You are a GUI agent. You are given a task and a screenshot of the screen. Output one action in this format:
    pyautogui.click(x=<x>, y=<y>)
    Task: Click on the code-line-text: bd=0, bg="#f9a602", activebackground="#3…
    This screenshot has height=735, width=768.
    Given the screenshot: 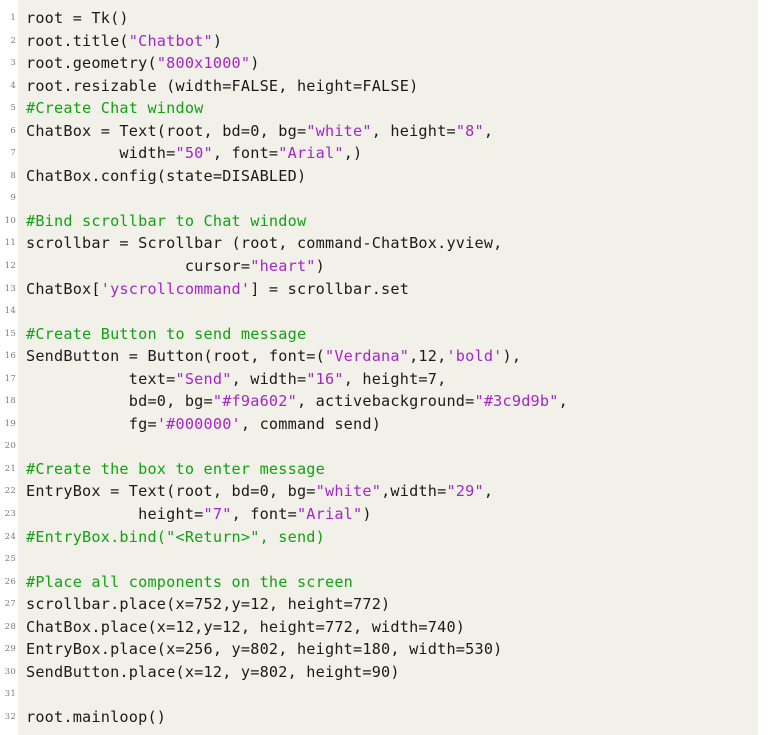 What is the action you would take?
    pyautogui.click(x=297, y=401)
    